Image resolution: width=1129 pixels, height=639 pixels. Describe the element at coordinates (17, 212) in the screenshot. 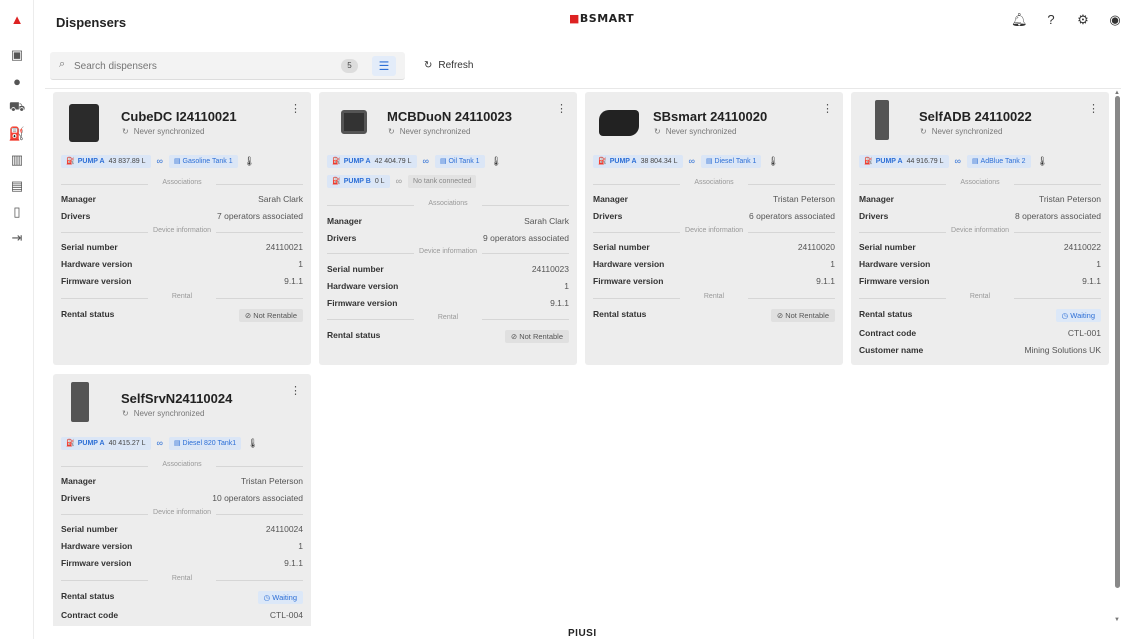

I see `map-icon: ▯` at that location.